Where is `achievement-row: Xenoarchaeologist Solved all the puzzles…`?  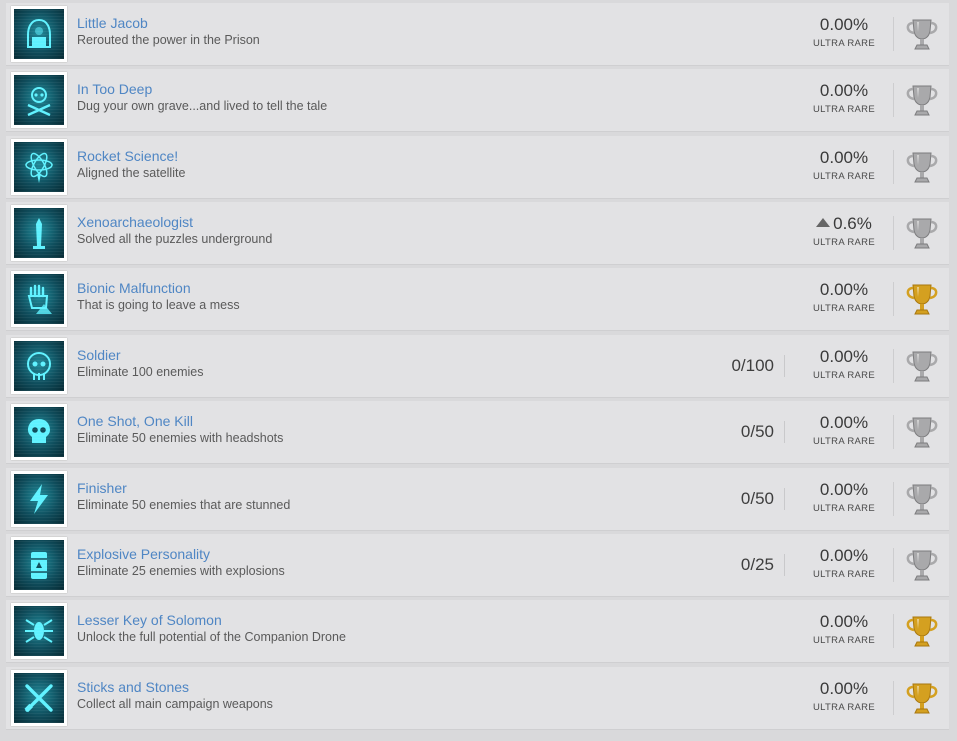
achievement-row: Xenoarchaeologist Solved all the puzzles… is located at coordinates (477, 233).